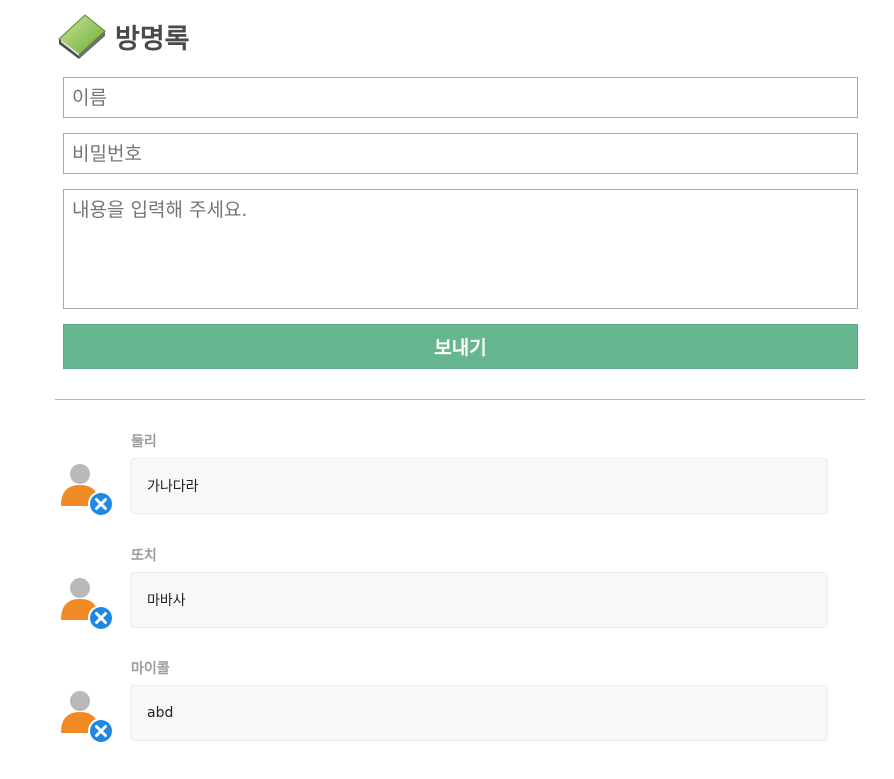 The width and height of the screenshot is (894, 779). I want to click on entry-message: abd, so click(479, 713).